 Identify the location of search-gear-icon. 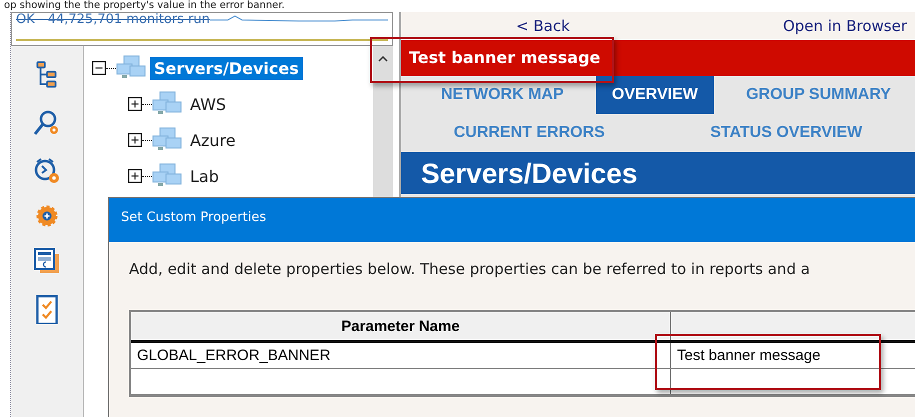
(47, 123).